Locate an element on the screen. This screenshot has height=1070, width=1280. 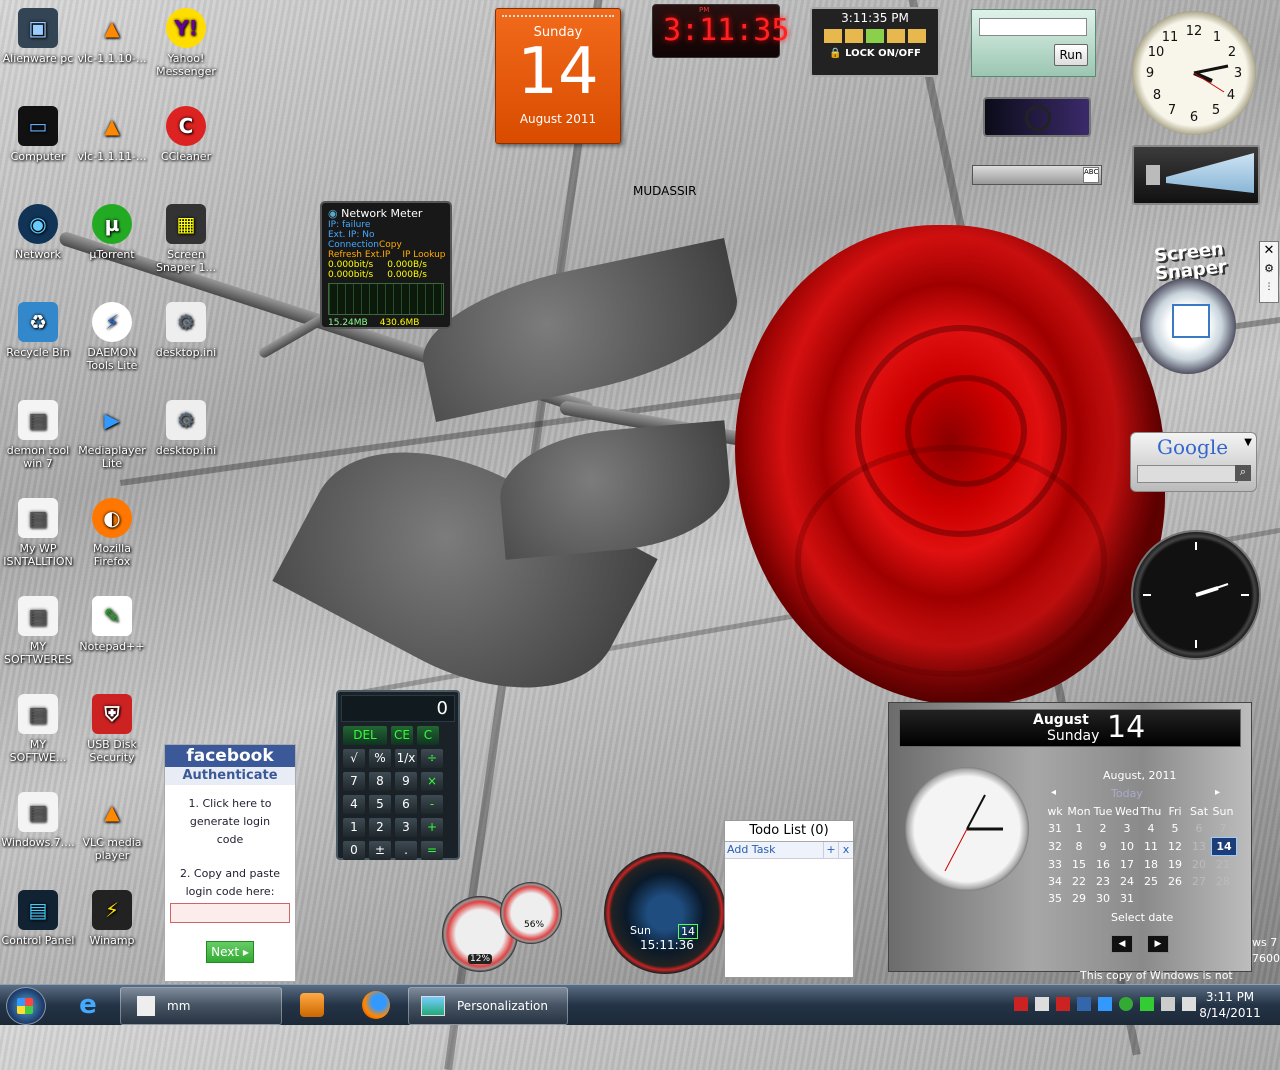
desktop-shortcut: ▤ My WP ISNTALLTION is located at coordinates (38, 533).